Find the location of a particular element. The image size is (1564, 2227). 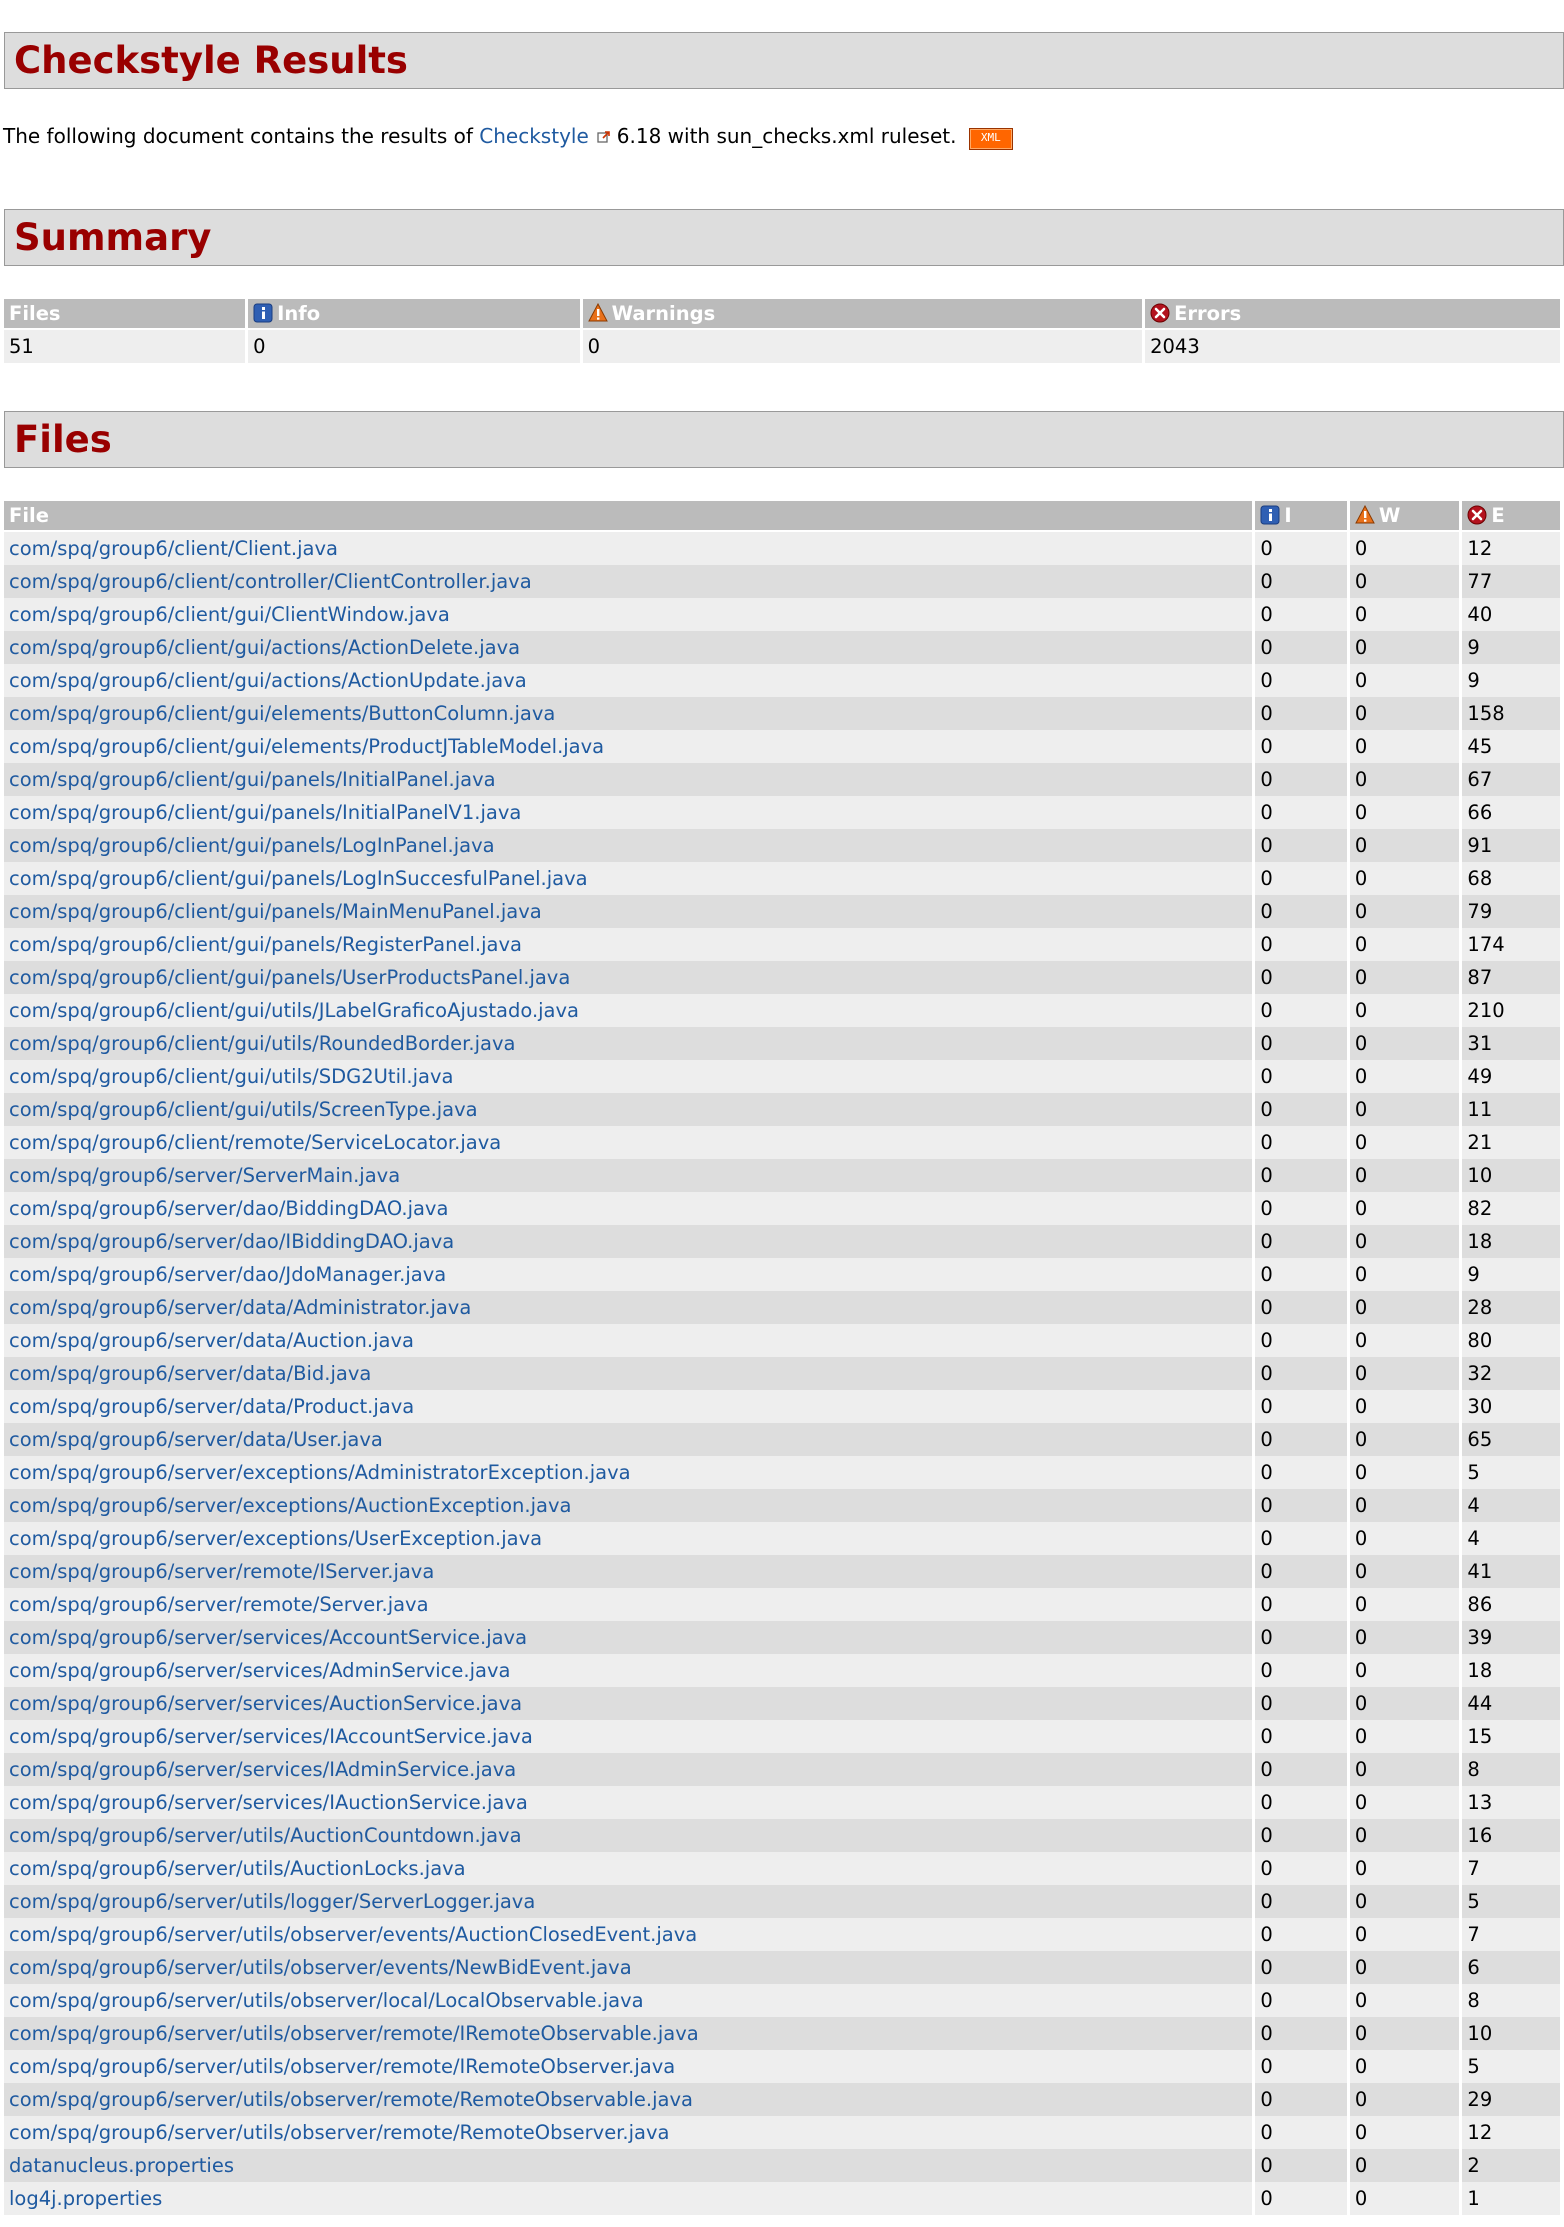

file-link: com/spq/group6/server/ServerMain.java is located at coordinates (204, 1175).